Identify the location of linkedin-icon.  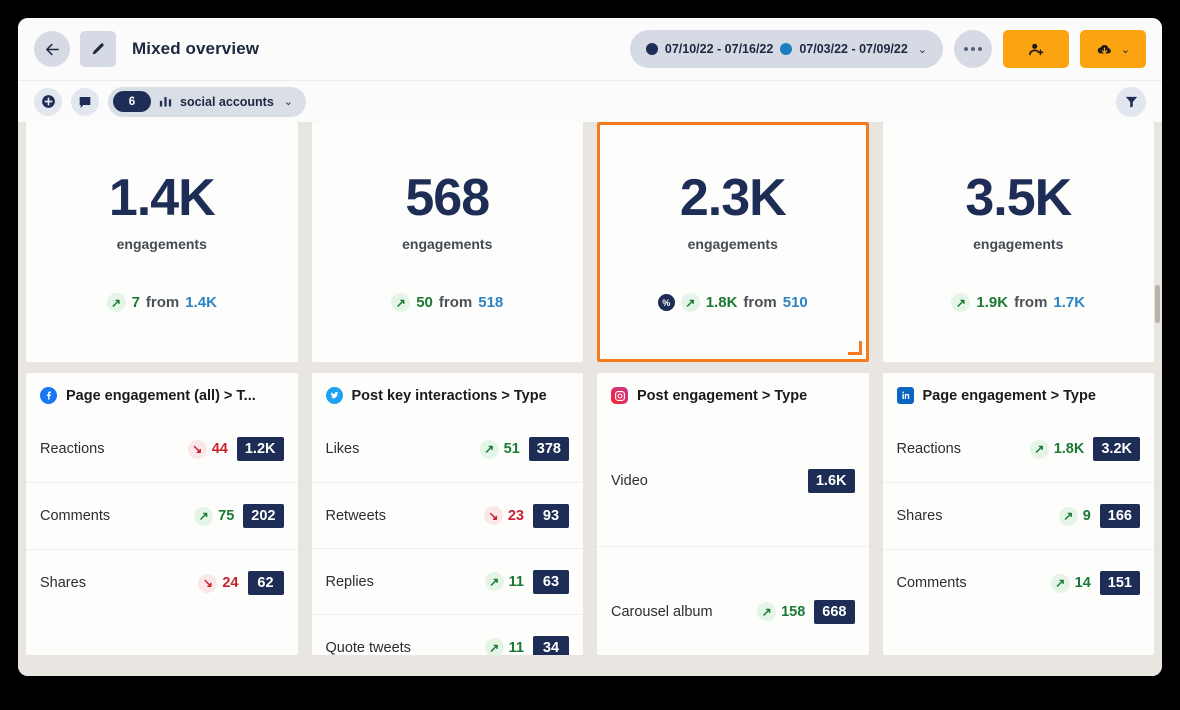
(905, 395).